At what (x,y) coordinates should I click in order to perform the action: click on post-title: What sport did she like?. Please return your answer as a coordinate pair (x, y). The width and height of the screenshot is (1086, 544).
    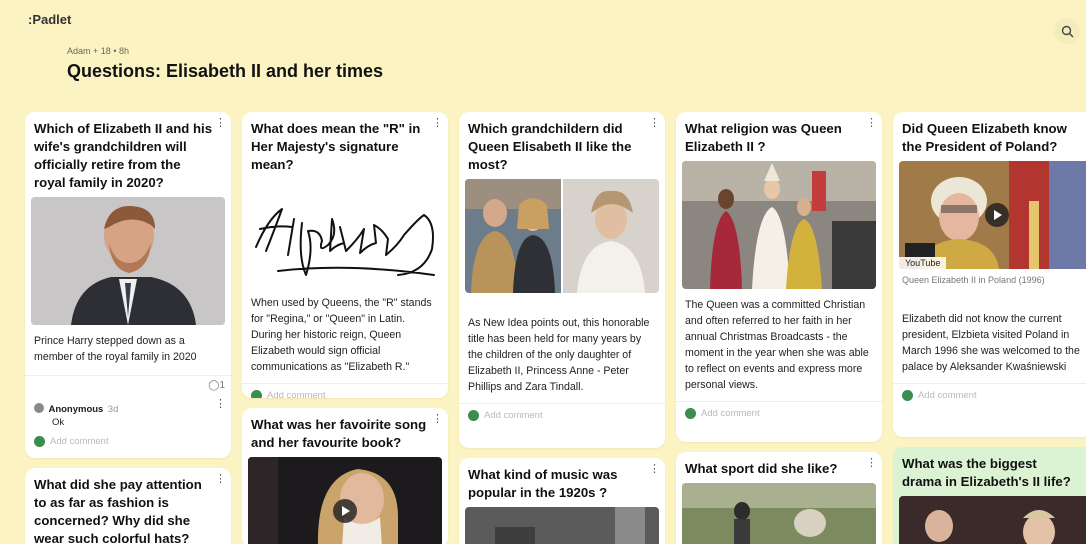
    Looking at the image, I should click on (761, 468).